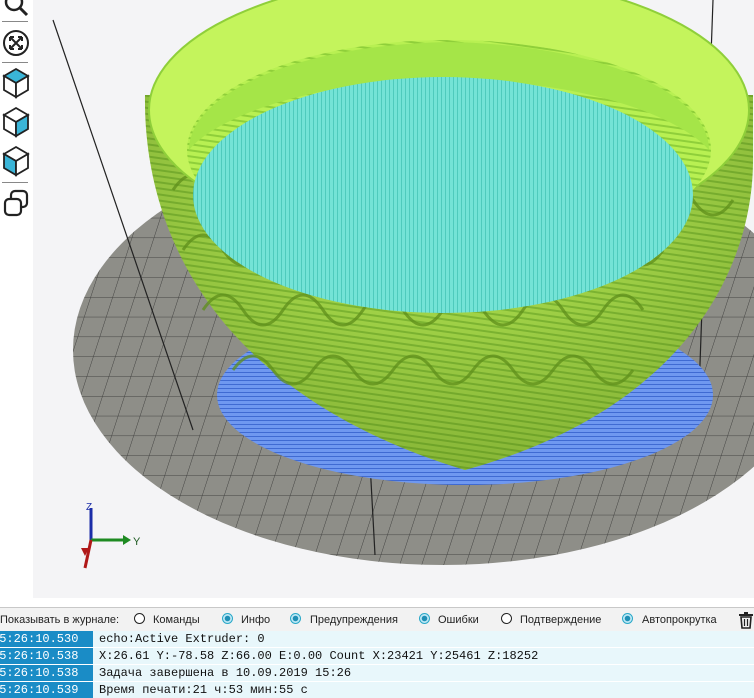 The image size is (754, 698). What do you see at coordinates (46, 690) in the screenshot?
I see `log-time: 15:26:10.539` at bounding box center [46, 690].